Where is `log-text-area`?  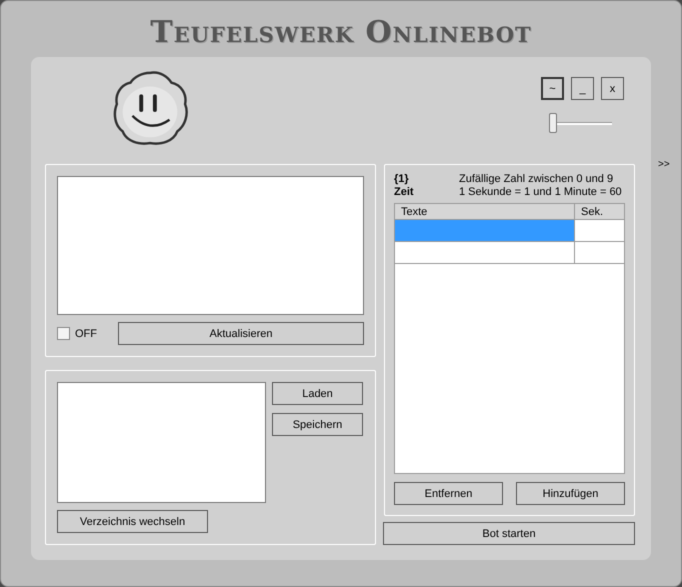
log-text-area is located at coordinates (210, 245).